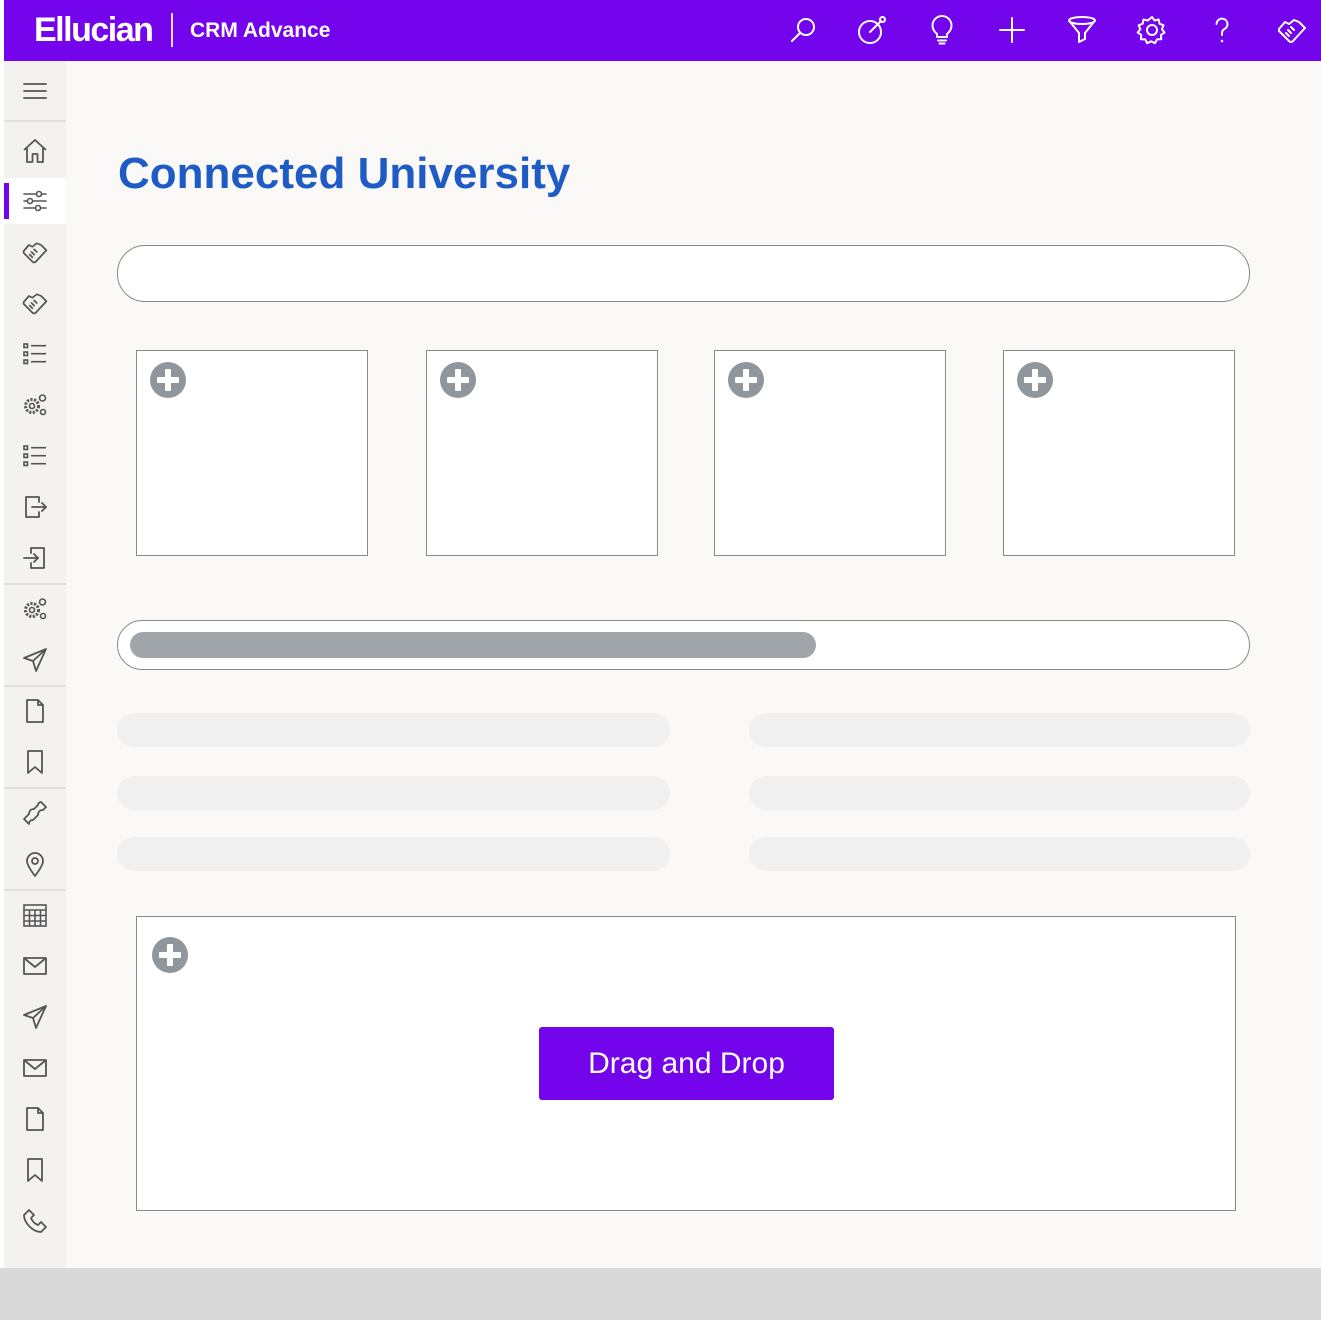 The image size is (1321, 1320). Describe the element at coordinates (683, 273) in the screenshot. I see `search-bar` at that location.